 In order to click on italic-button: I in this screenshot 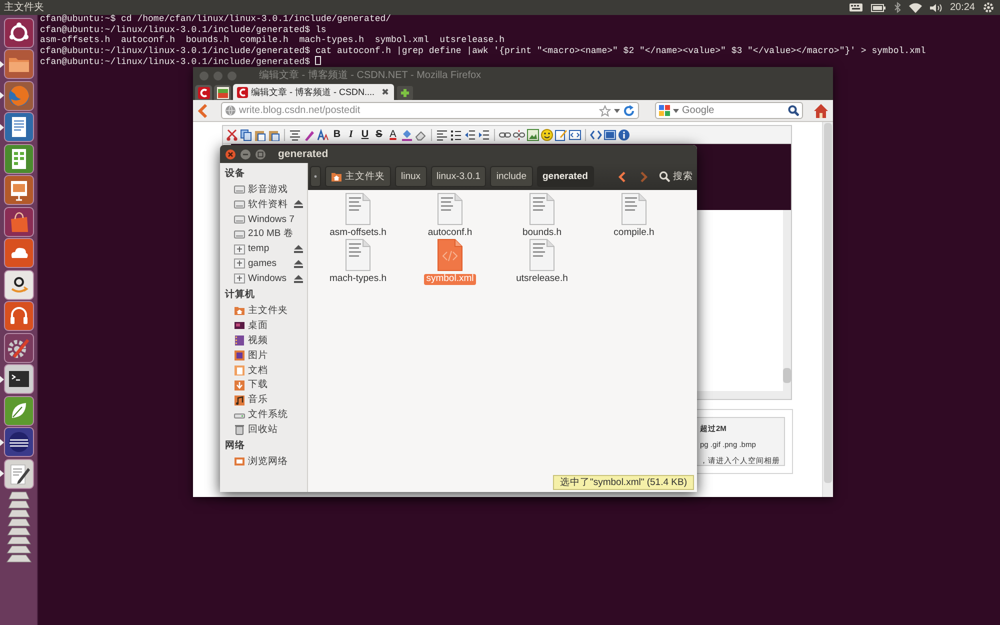, I will do `click(351, 134)`.